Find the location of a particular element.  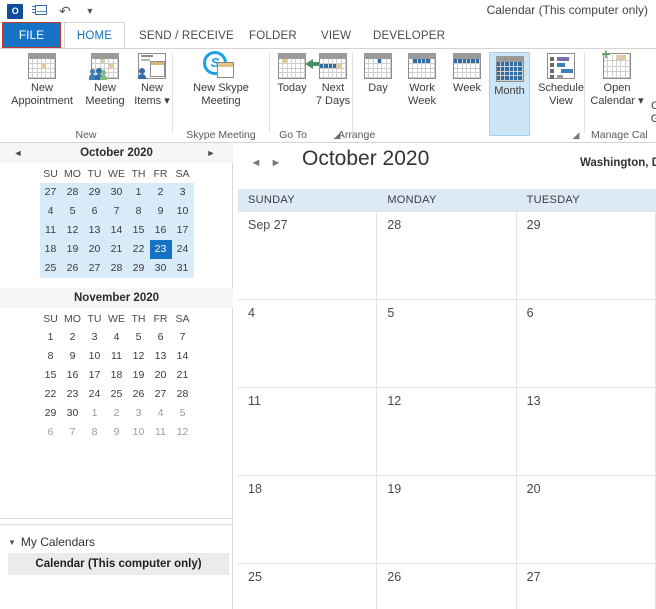

mini-calendar-prev-icon: ◄ is located at coordinates (18, 153).